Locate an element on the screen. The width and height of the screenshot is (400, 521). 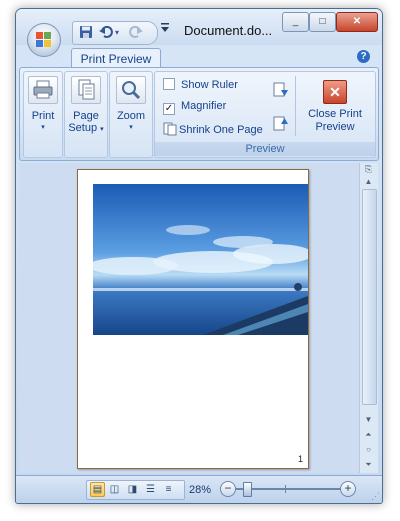
shrink-page-icon is located at coordinates (170, 130).